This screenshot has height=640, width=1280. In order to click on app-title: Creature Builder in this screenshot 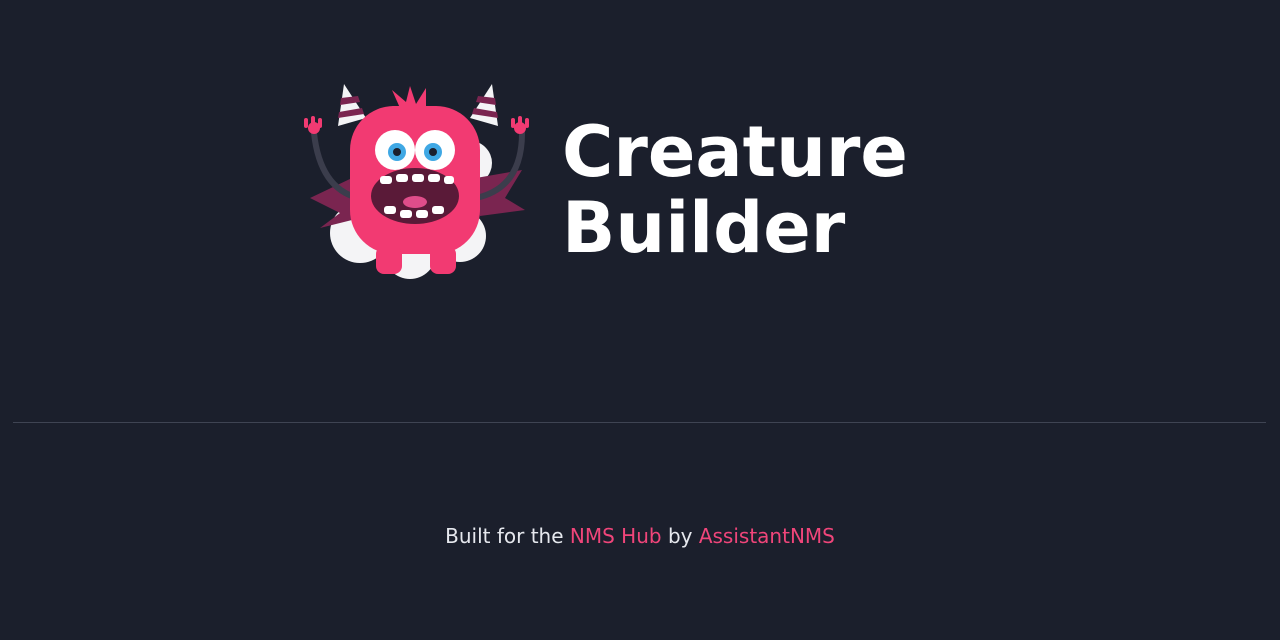, I will do `click(735, 190)`.